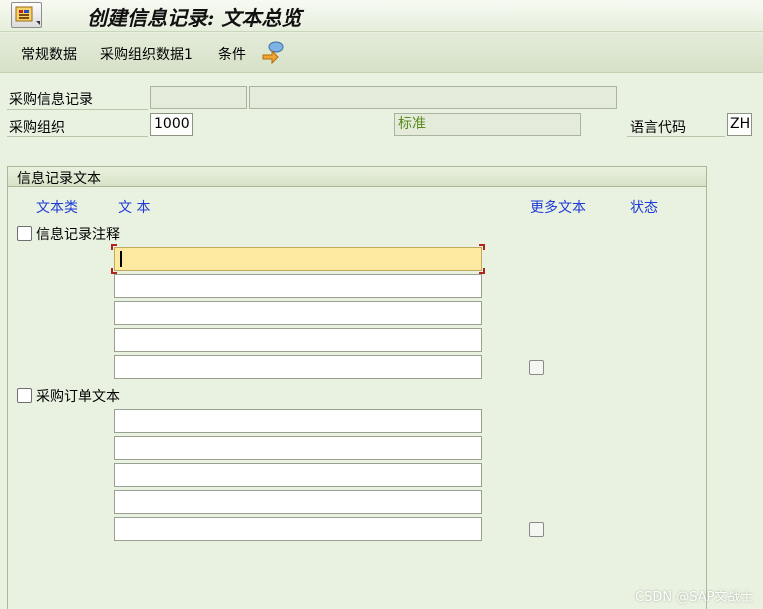 This screenshot has width=763, height=609. What do you see at coordinates (381, 53) in the screenshot?
I see `application-toolbar: 常规数据 采购组织数据1 条件` at bounding box center [381, 53].